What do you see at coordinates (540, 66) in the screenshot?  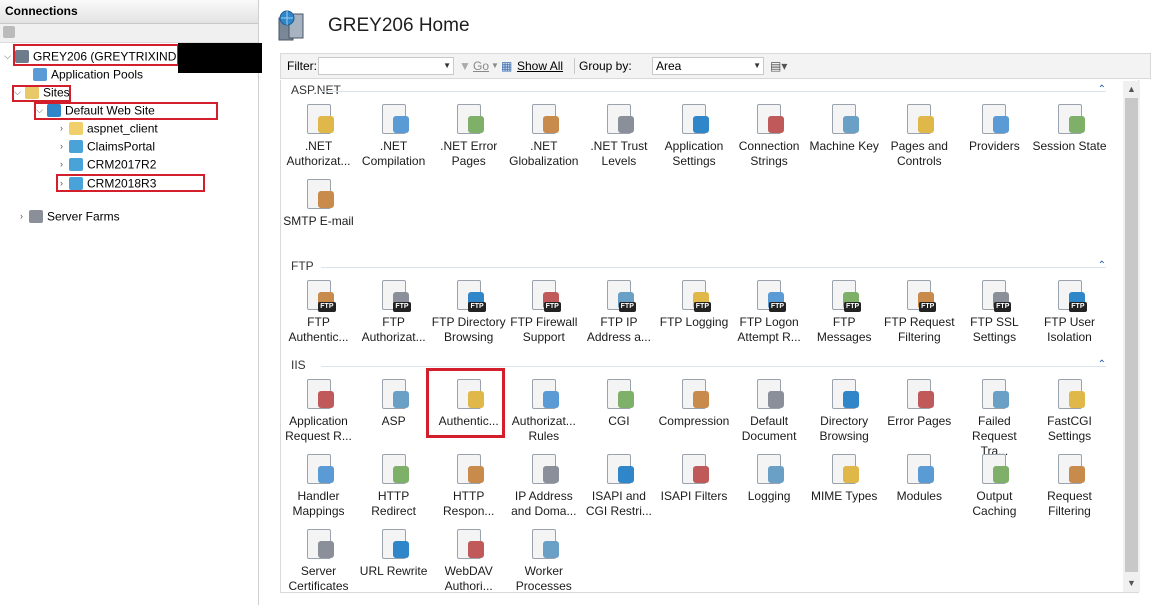 I see `show-all-button: Show All` at bounding box center [540, 66].